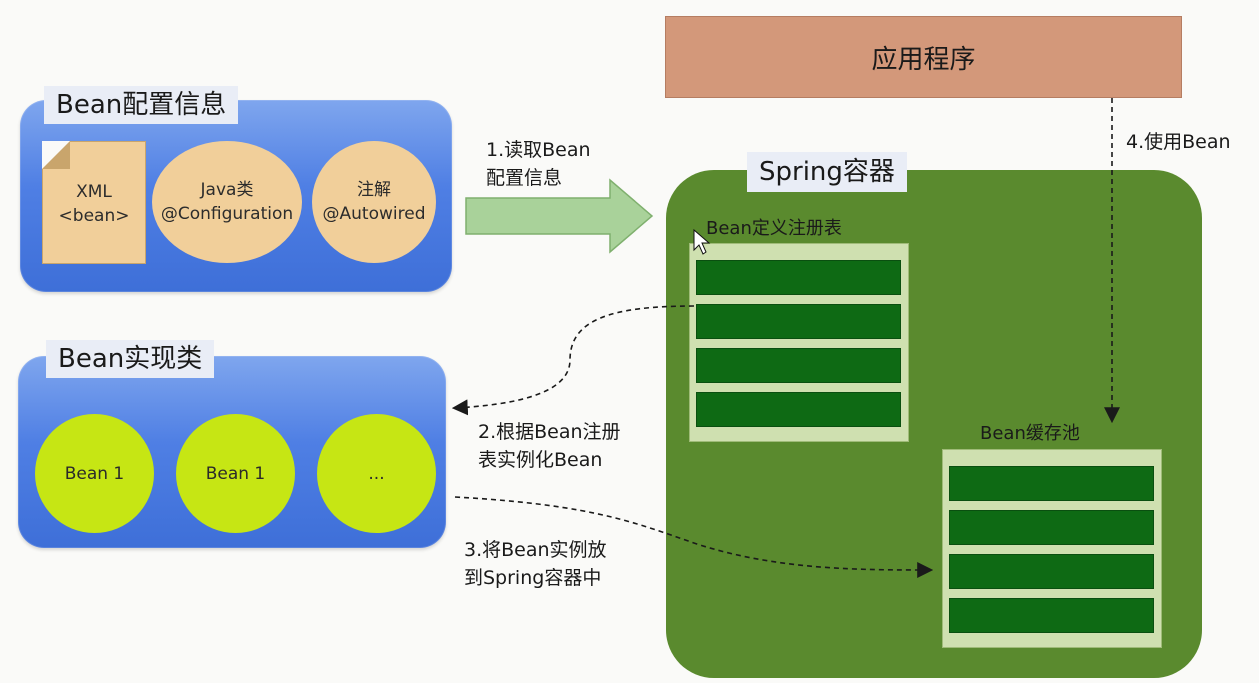 The width and height of the screenshot is (1259, 683). What do you see at coordinates (533, 578) in the screenshot?
I see `step3-line2: 到Spring容器中` at bounding box center [533, 578].